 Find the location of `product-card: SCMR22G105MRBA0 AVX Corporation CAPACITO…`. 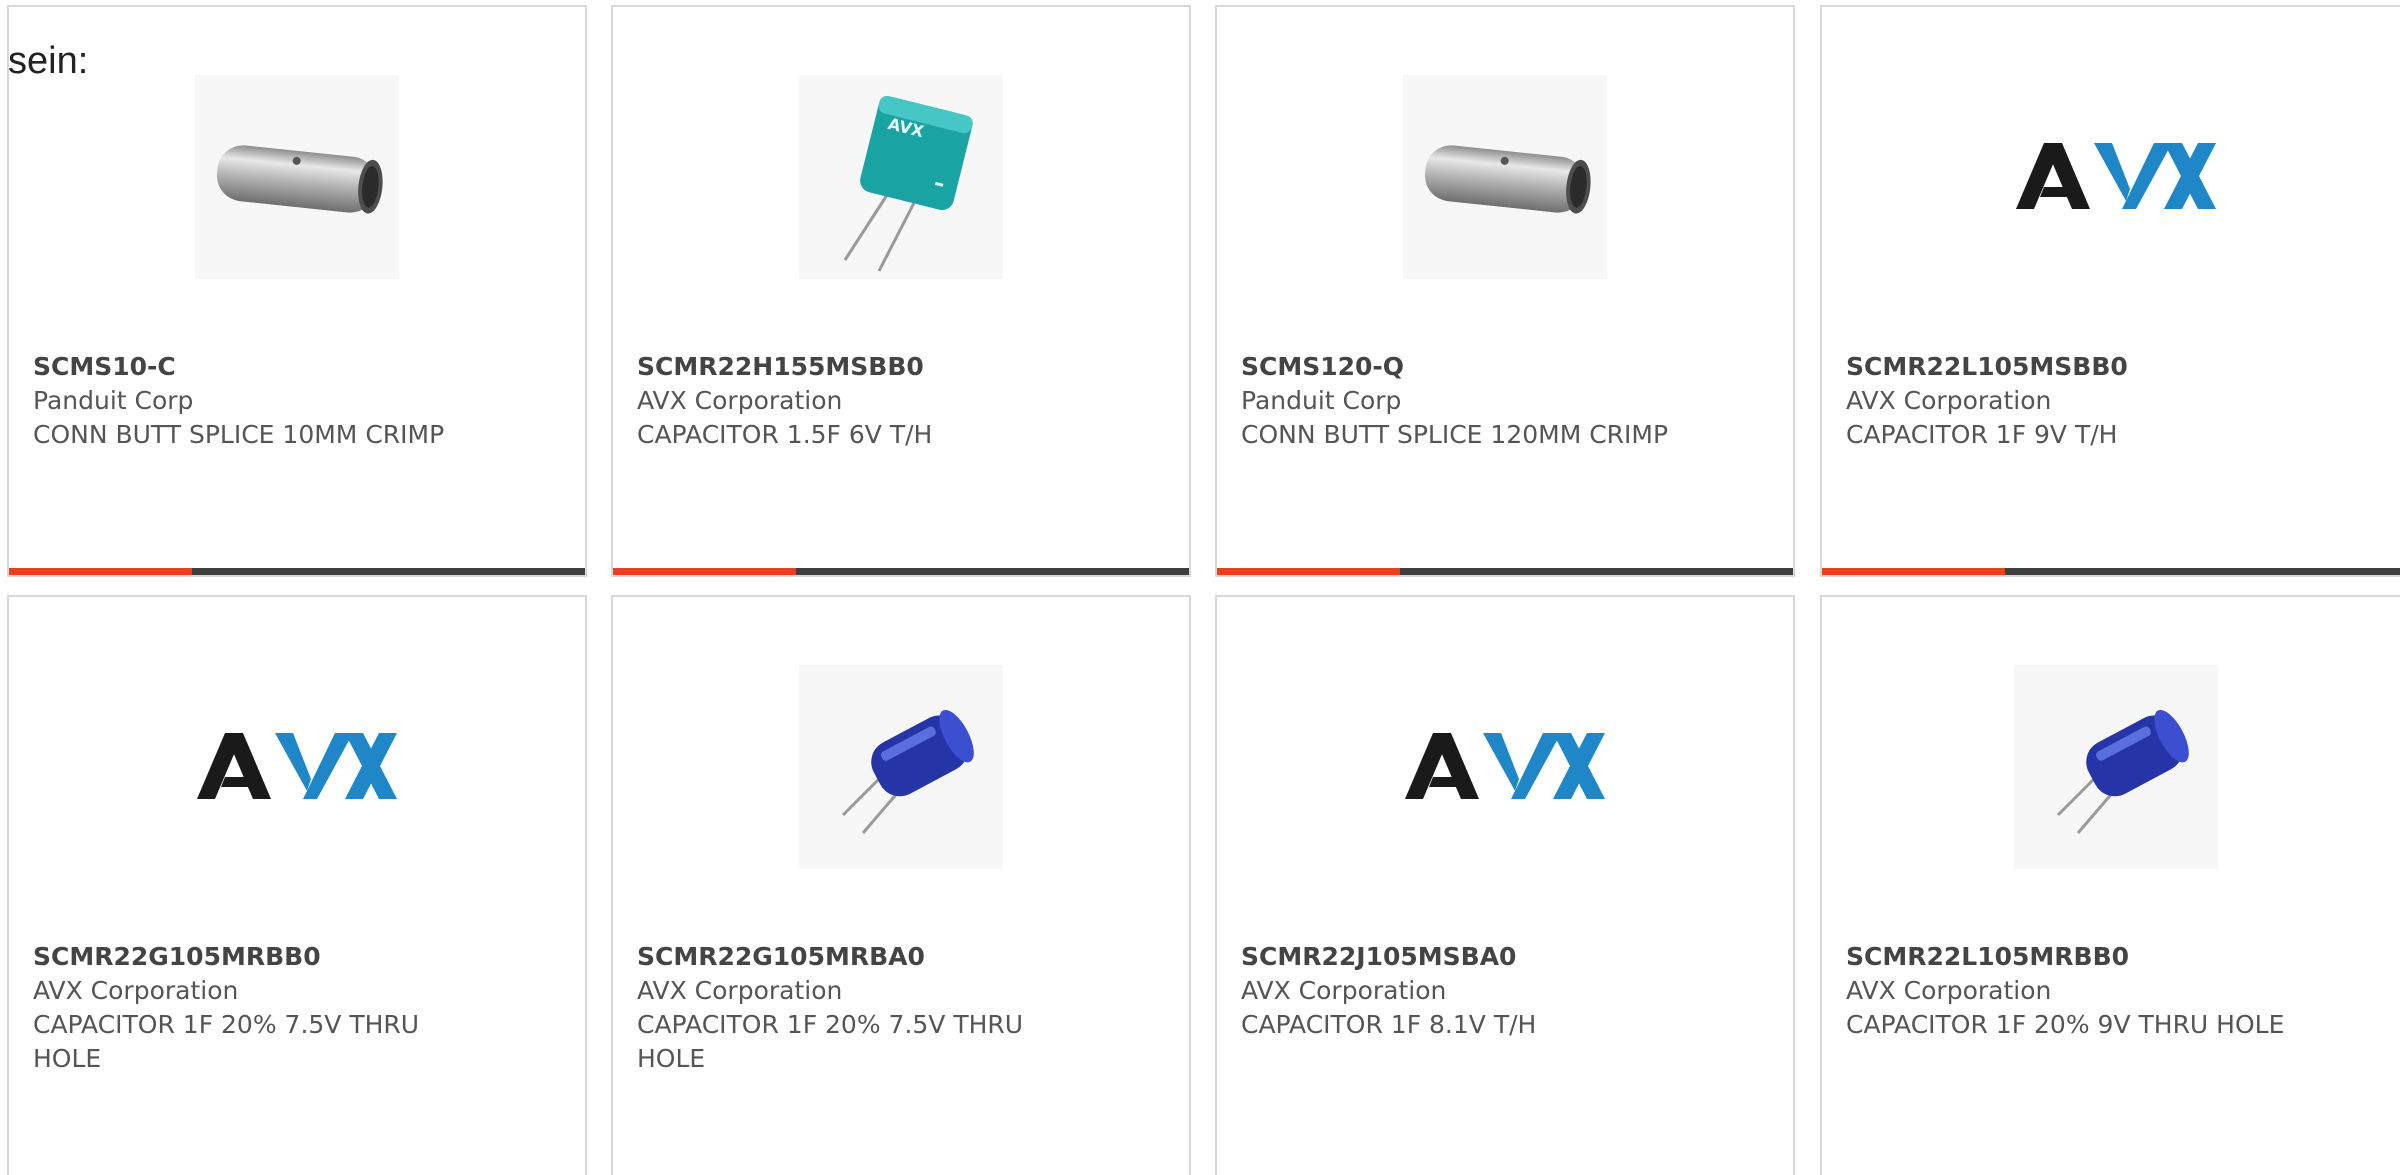

product-card: SCMR22G105MRBA0 AVX Corporation CAPACITO… is located at coordinates (901, 885).